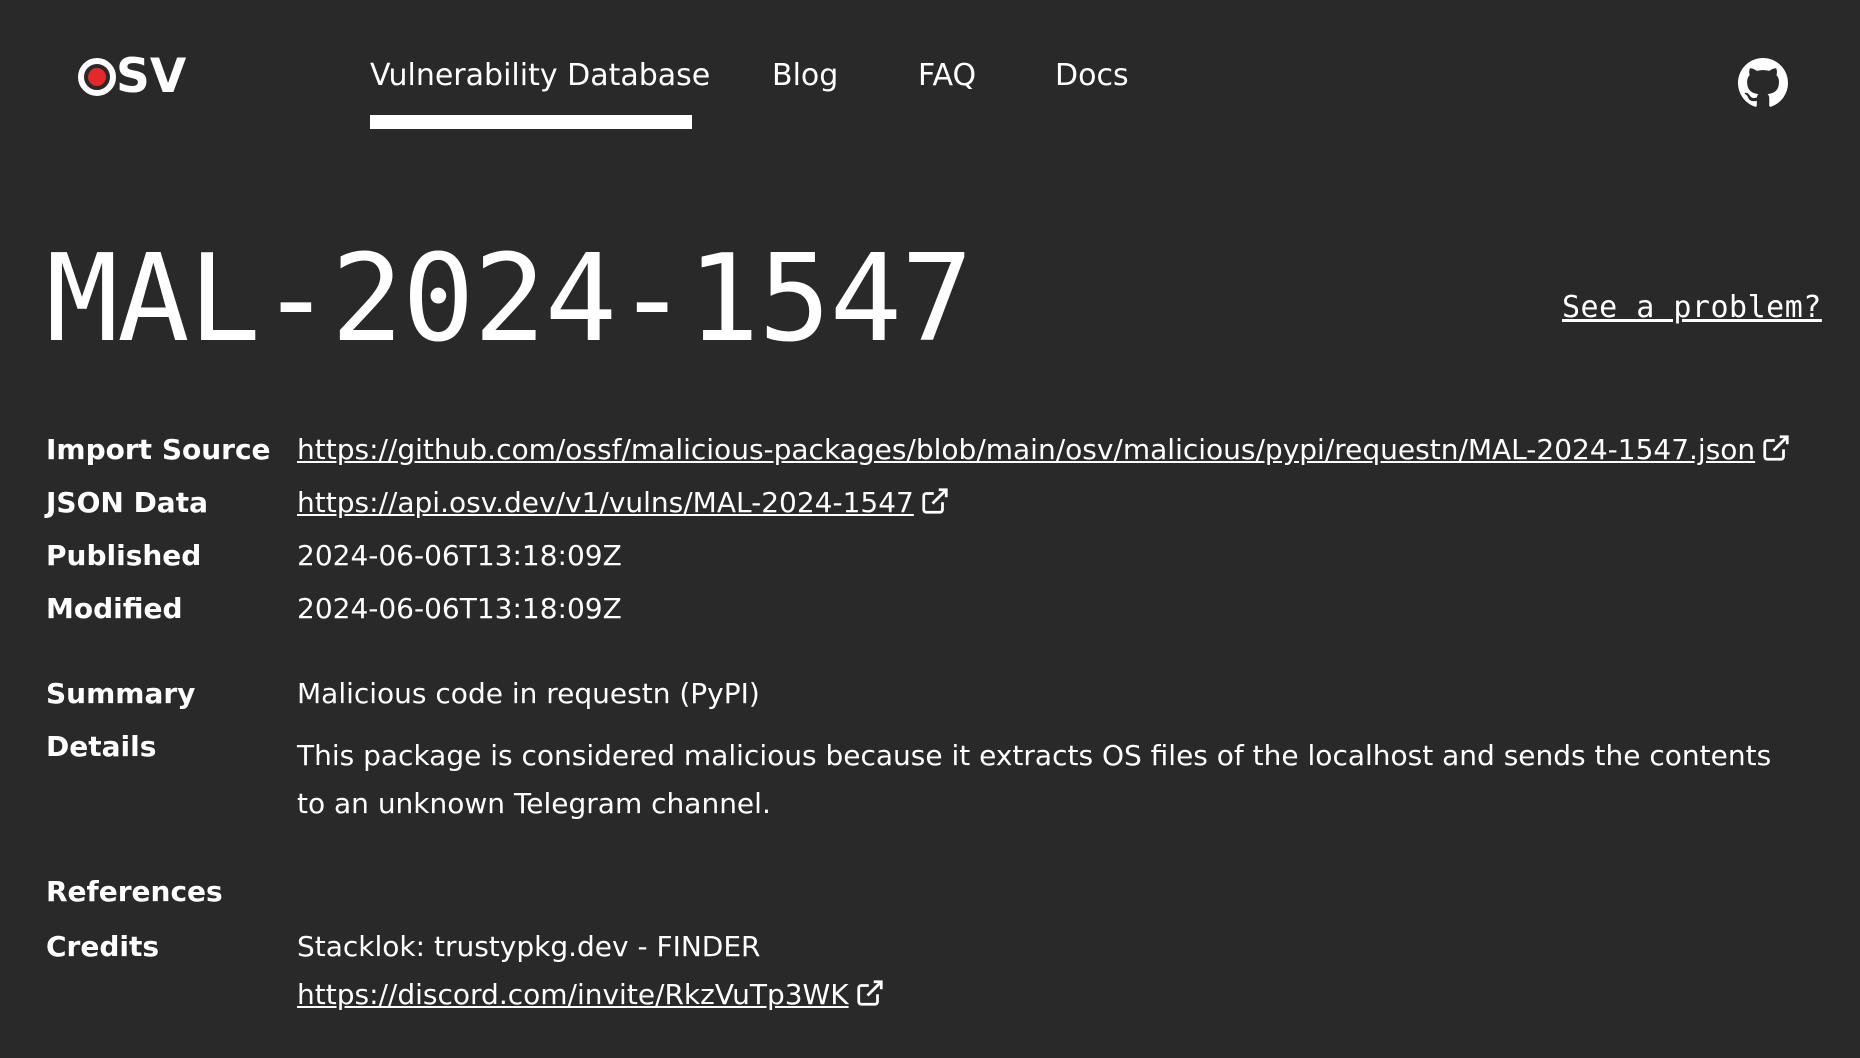 This screenshot has height=1058, width=1860. I want to click on details-label: Details, so click(101, 746).